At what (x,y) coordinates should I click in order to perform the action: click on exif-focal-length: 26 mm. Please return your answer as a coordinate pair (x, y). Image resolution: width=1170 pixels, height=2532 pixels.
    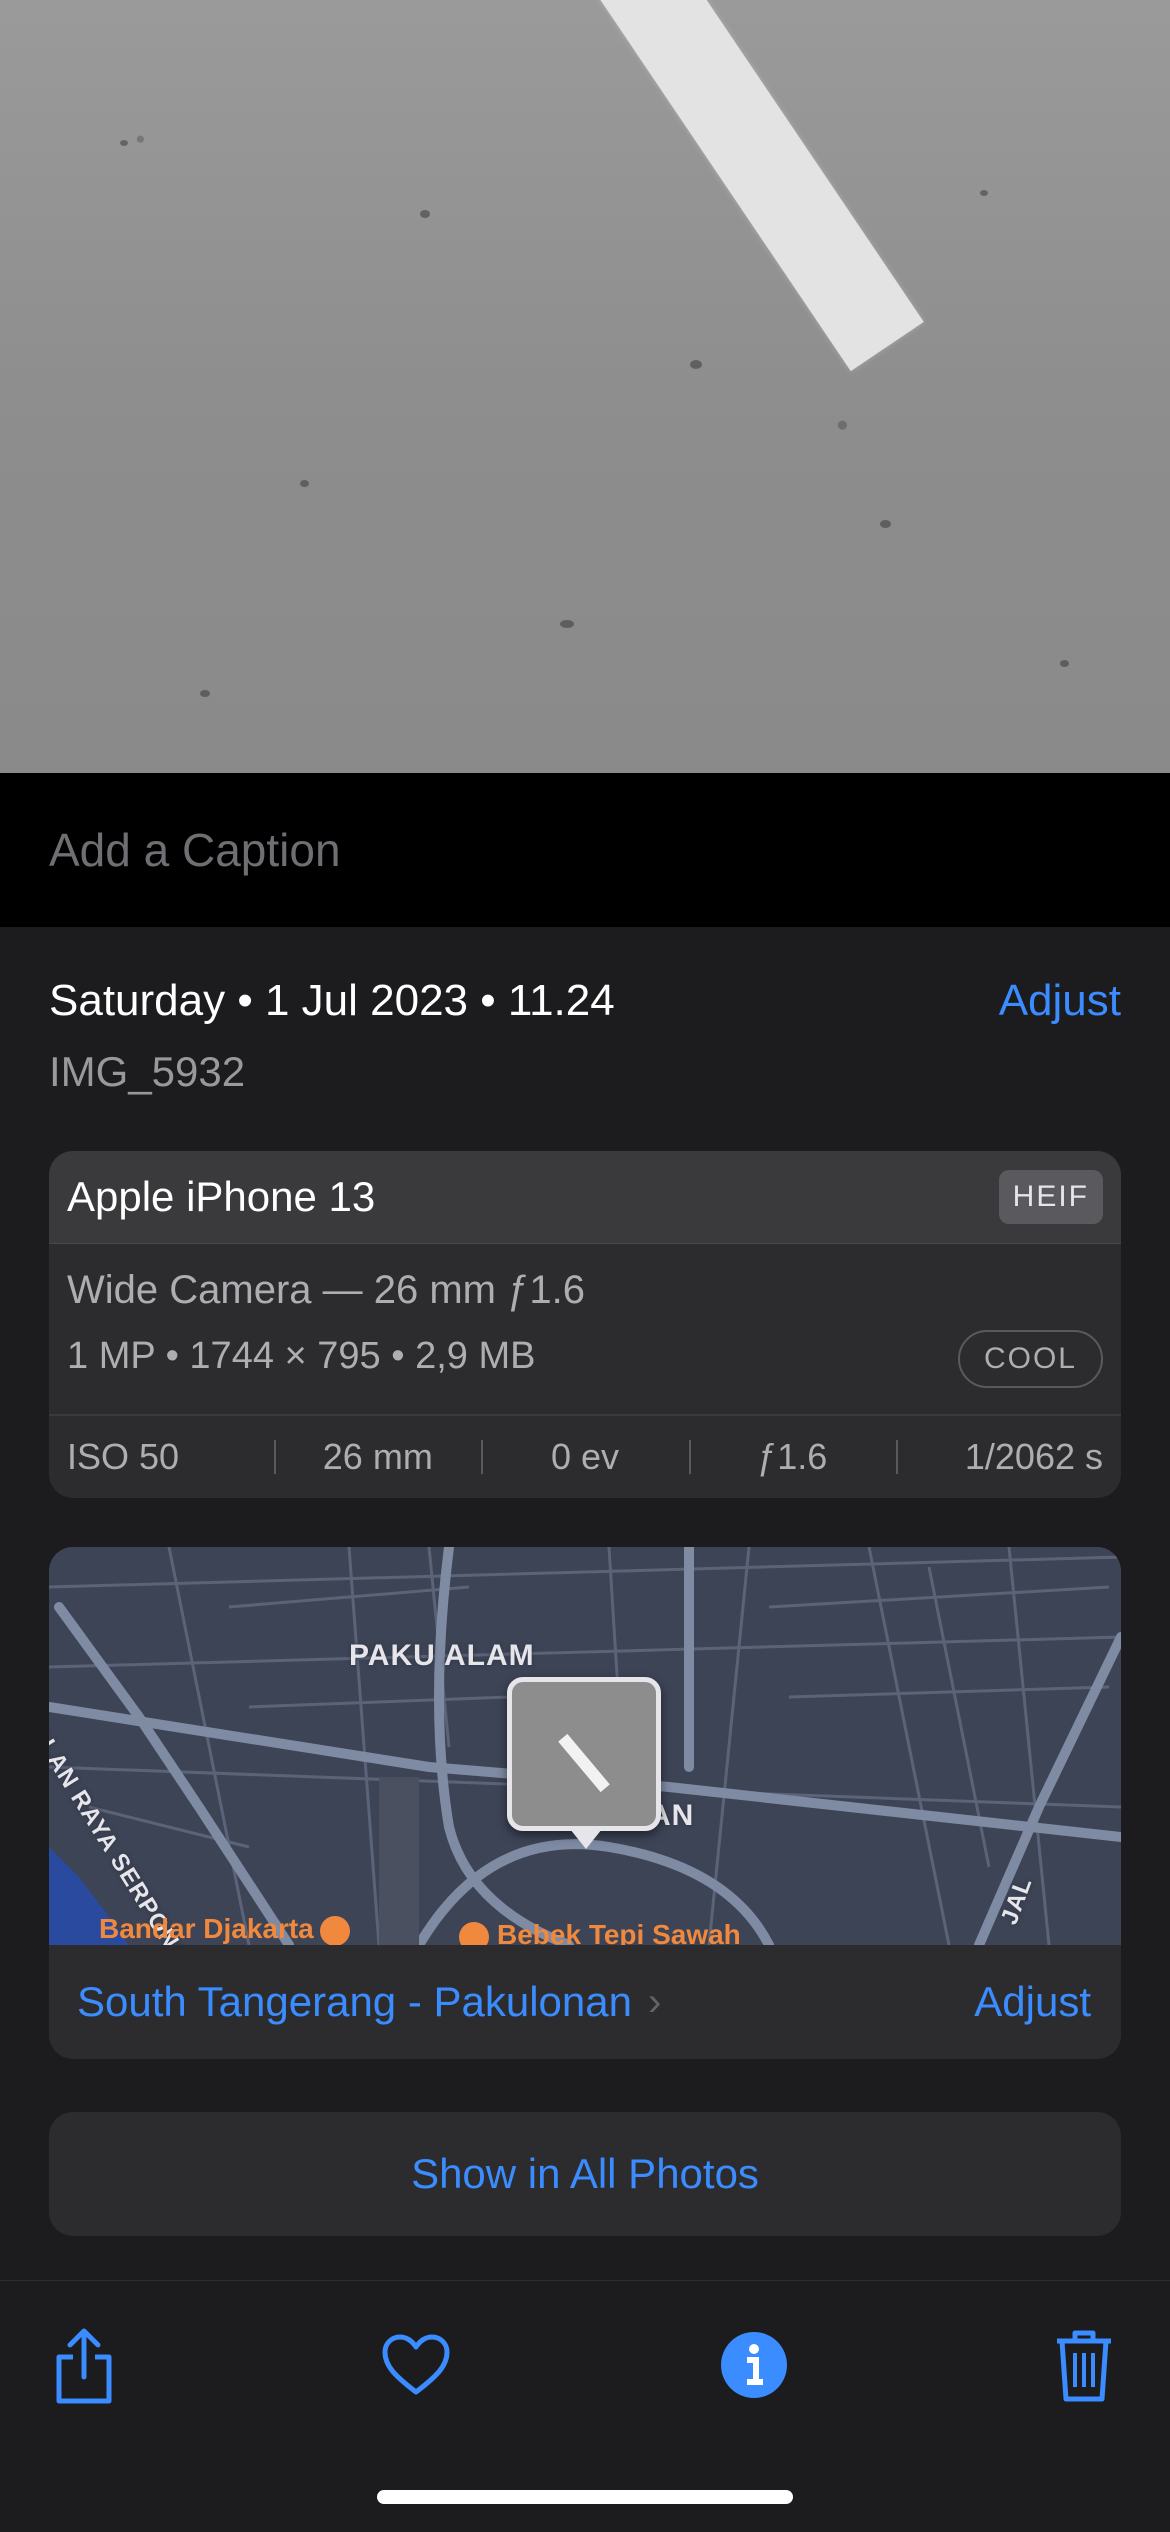
    Looking at the image, I should click on (377, 1457).